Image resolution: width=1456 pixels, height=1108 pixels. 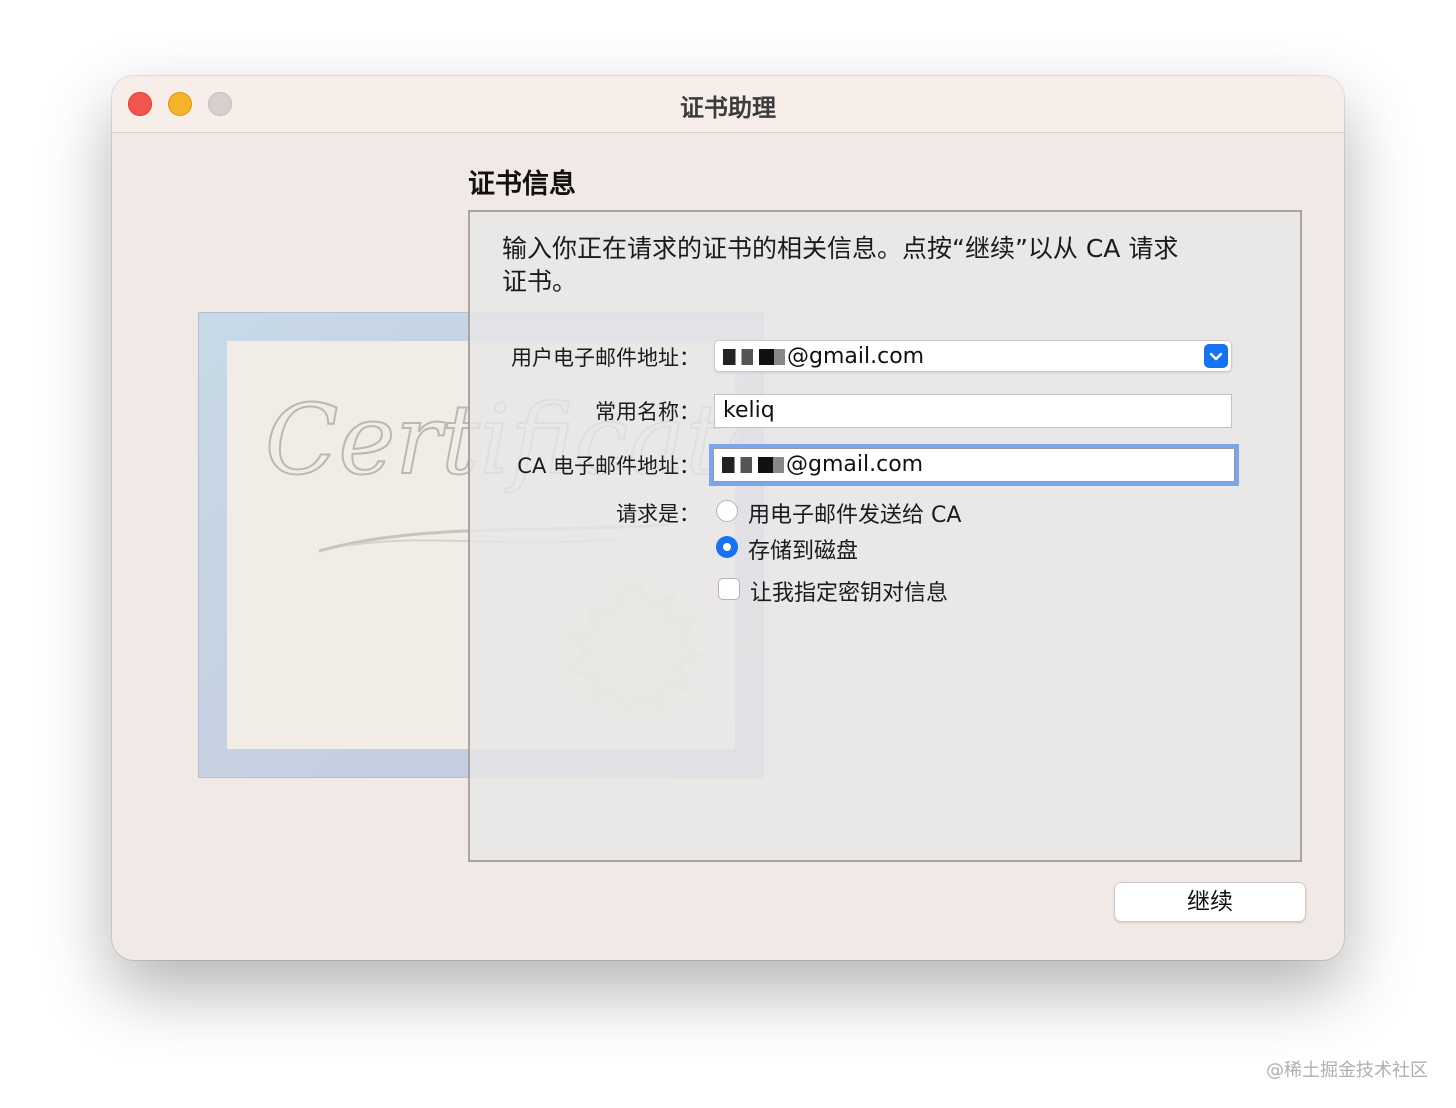 What do you see at coordinates (658, 514) in the screenshot?
I see `request-label: 请求是：` at bounding box center [658, 514].